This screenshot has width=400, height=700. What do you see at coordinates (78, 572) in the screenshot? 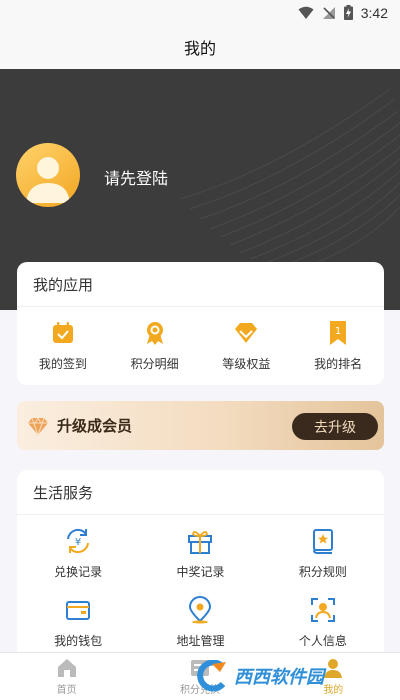
I see `service-label: 兑换记录` at bounding box center [78, 572].